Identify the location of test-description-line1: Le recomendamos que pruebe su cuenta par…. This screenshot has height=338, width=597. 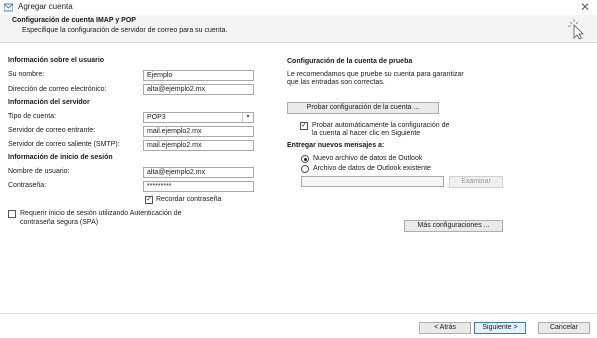
(375, 74).